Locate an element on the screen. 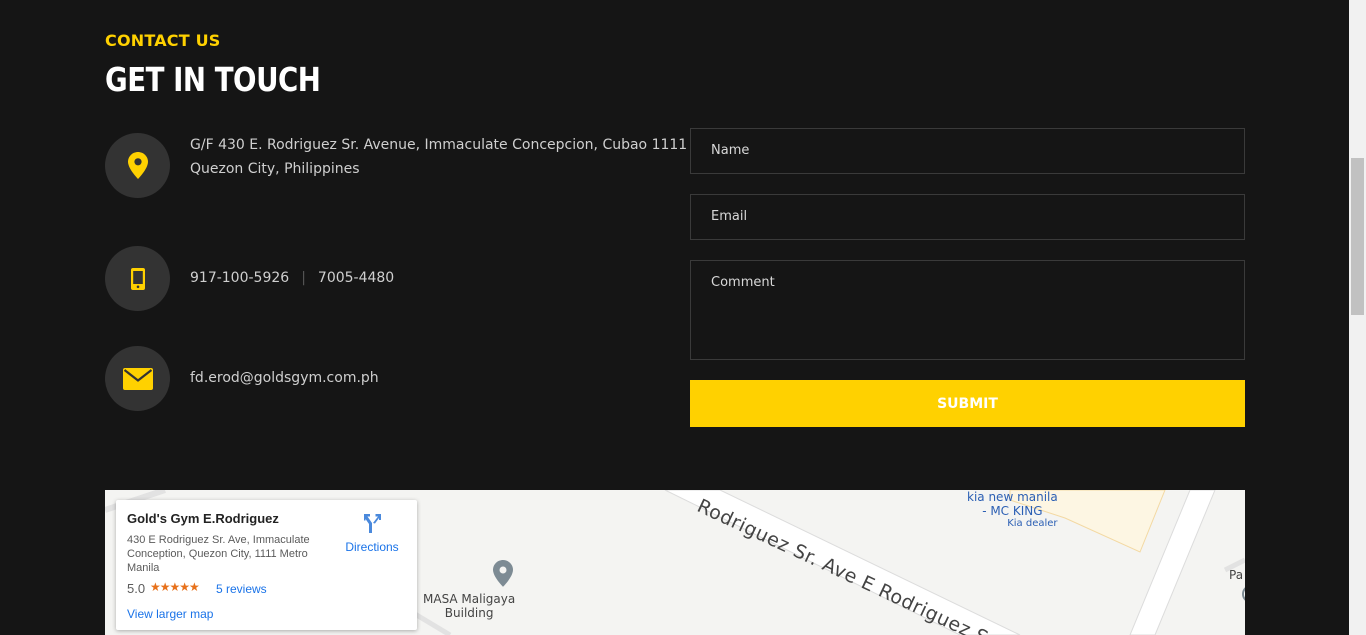  reviews-link: 5 reviews is located at coordinates (241, 589).